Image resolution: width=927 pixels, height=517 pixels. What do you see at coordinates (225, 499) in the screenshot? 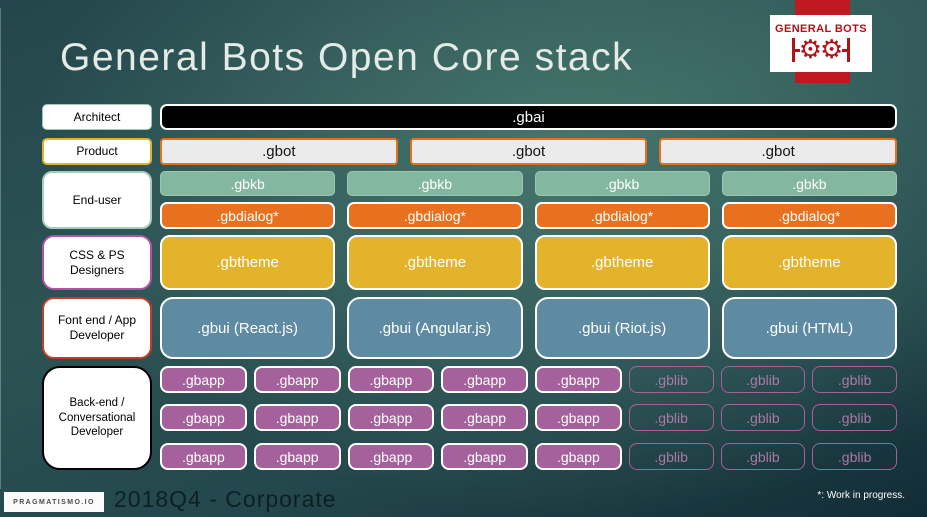
I see `footer-text: 2018Q4 - Corporate` at bounding box center [225, 499].